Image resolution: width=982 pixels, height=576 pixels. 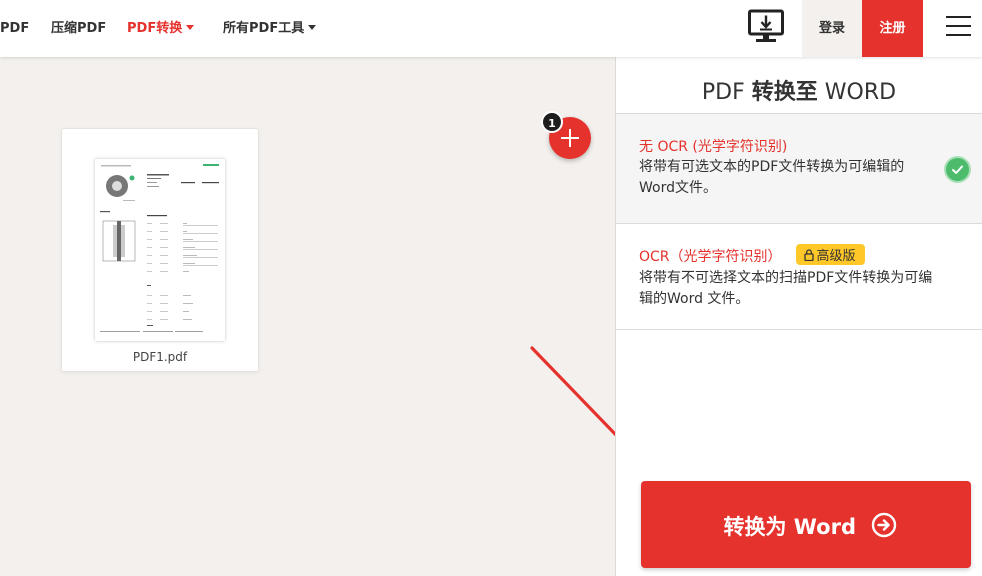 I want to click on signup-button: 注册, so click(x=892, y=28).